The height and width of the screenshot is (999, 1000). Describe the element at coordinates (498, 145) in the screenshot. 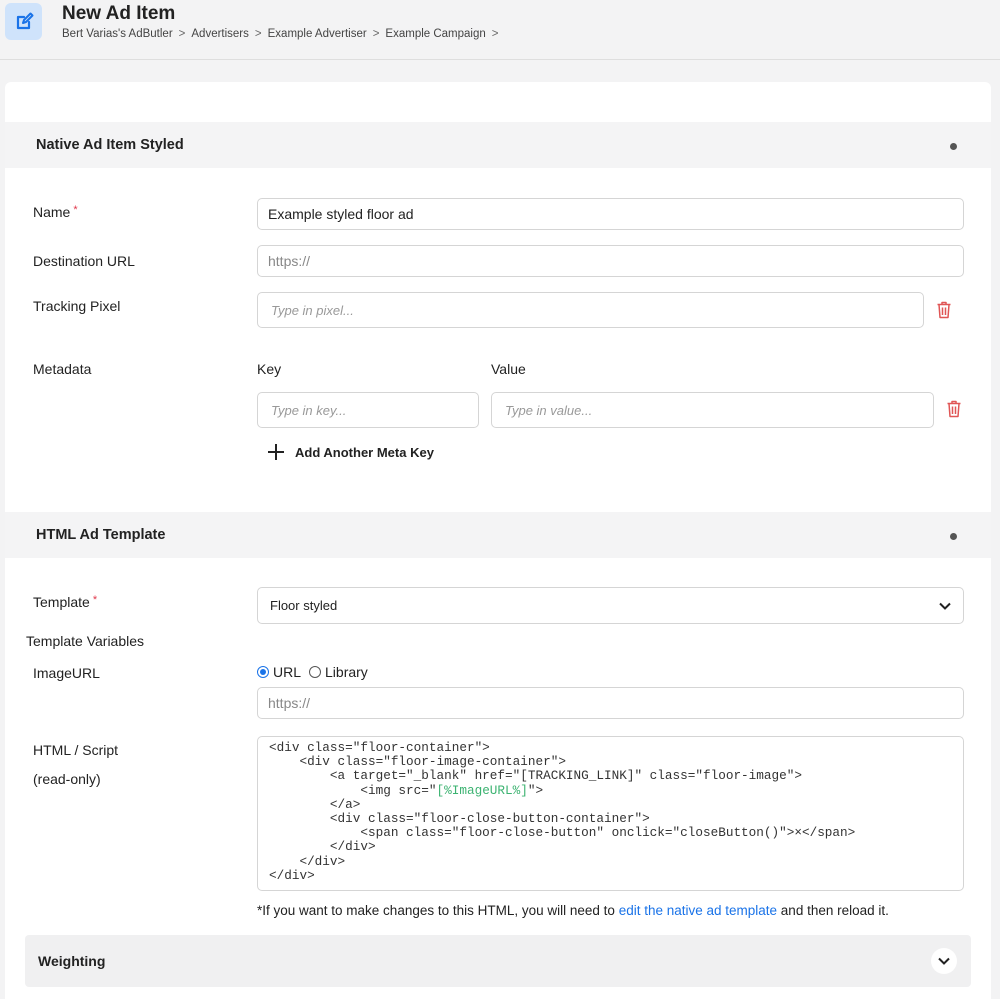

I see `native-section-header: Native Ad Item Styled` at that location.